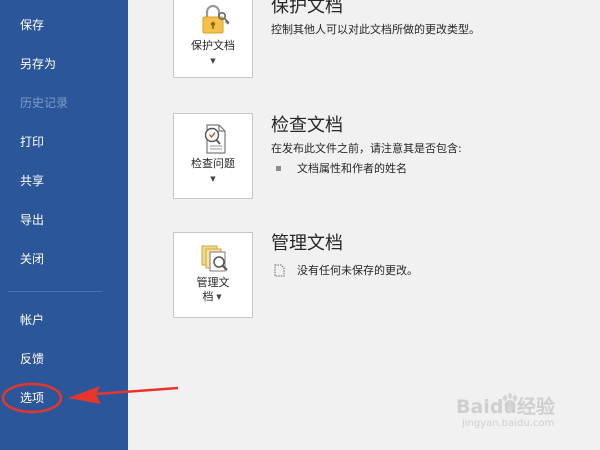  Describe the element at coordinates (213, 282) in the screenshot. I see `manage-document-label-line1: 管理文` at that location.